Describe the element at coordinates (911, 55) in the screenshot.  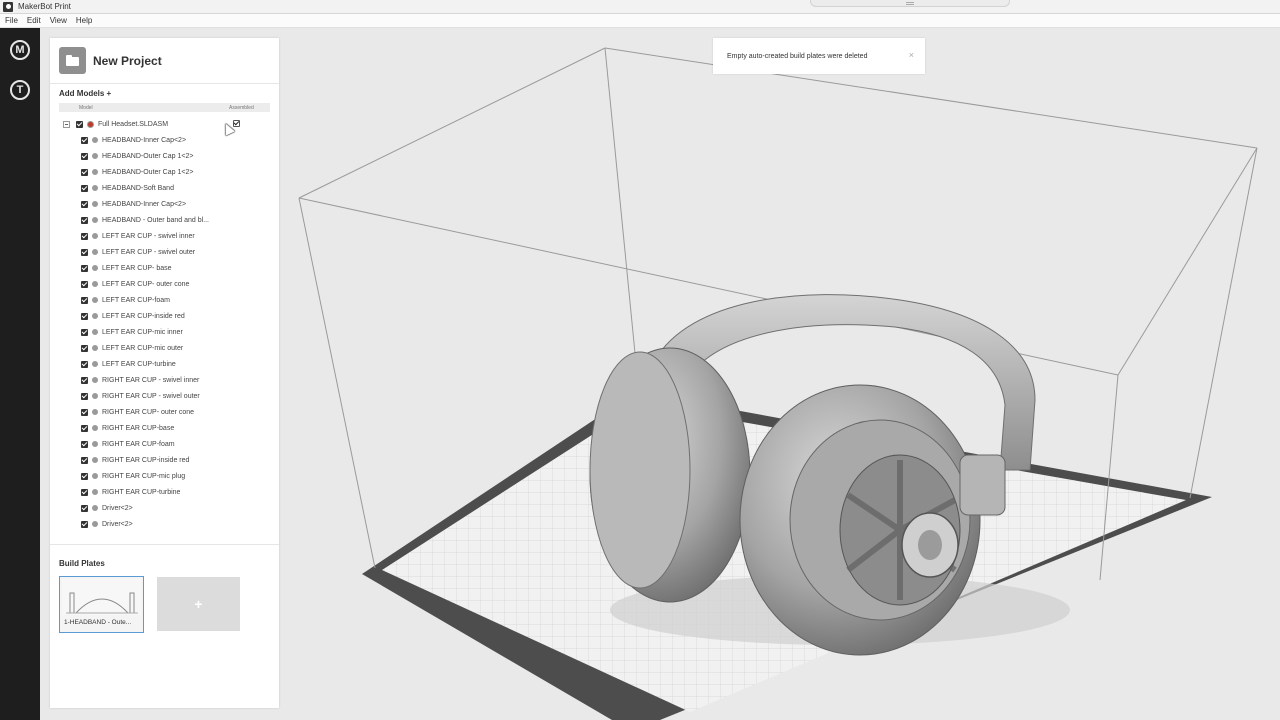
I see `close-icon: ×` at that location.